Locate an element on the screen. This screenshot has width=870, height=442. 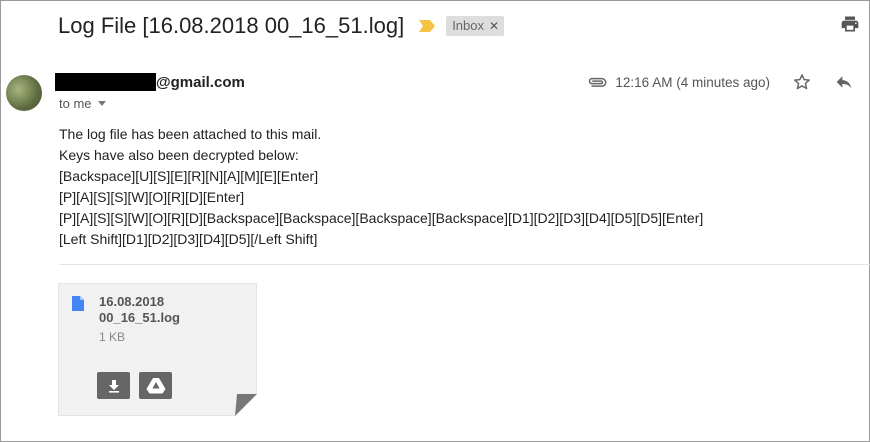
body-line: [P][A][S][S][W][O][R][D][Enter] is located at coordinates (152, 197).